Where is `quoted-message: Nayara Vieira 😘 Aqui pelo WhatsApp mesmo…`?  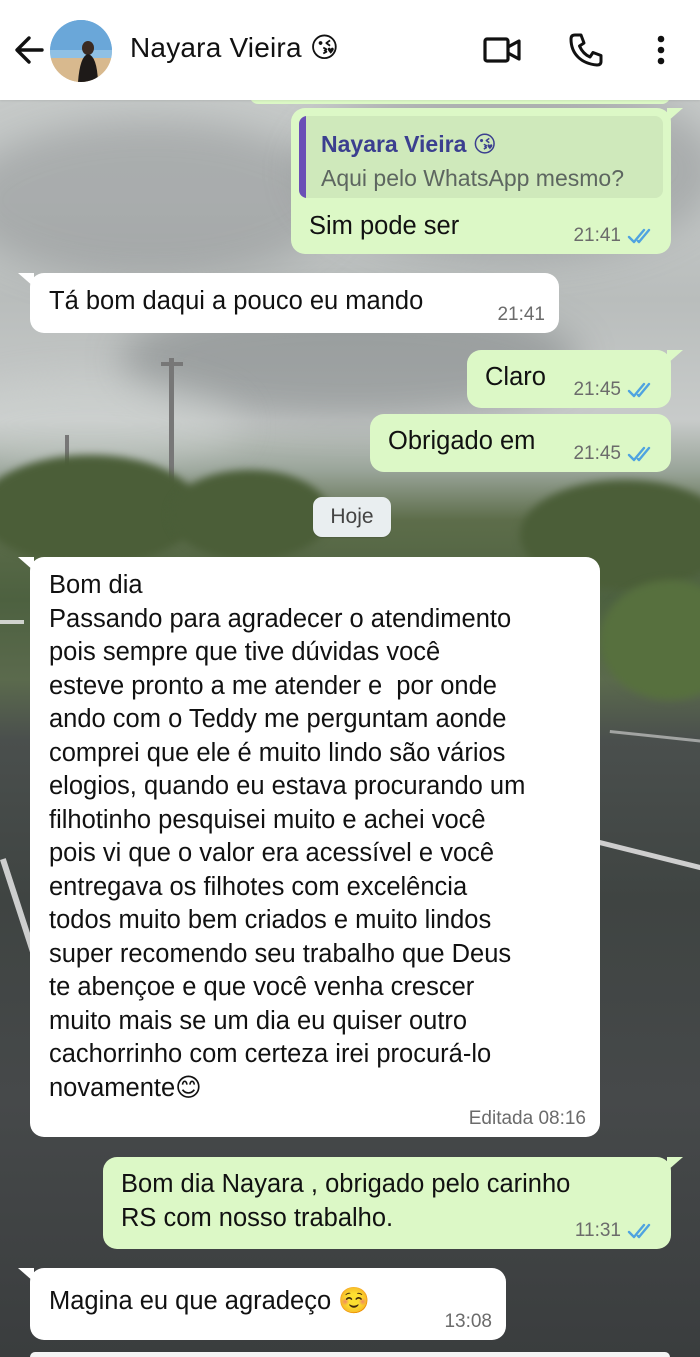 quoted-message: Nayara Vieira 😘 Aqui pelo WhatsApp mesmo… is located at coordinates (481, 157).